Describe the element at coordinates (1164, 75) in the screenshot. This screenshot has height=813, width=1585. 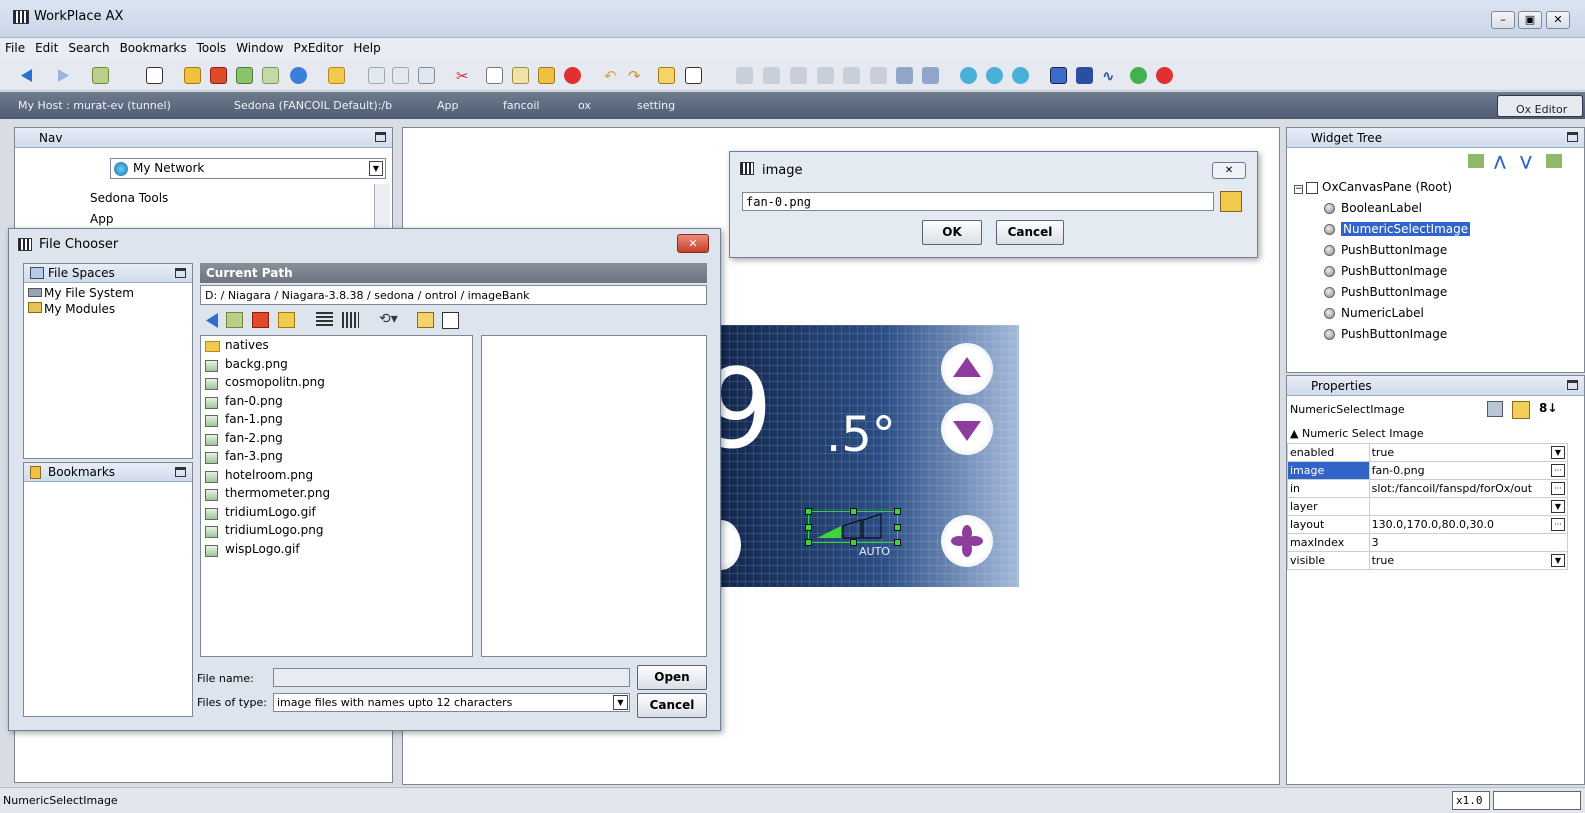
I see `remove-icon` at that location.